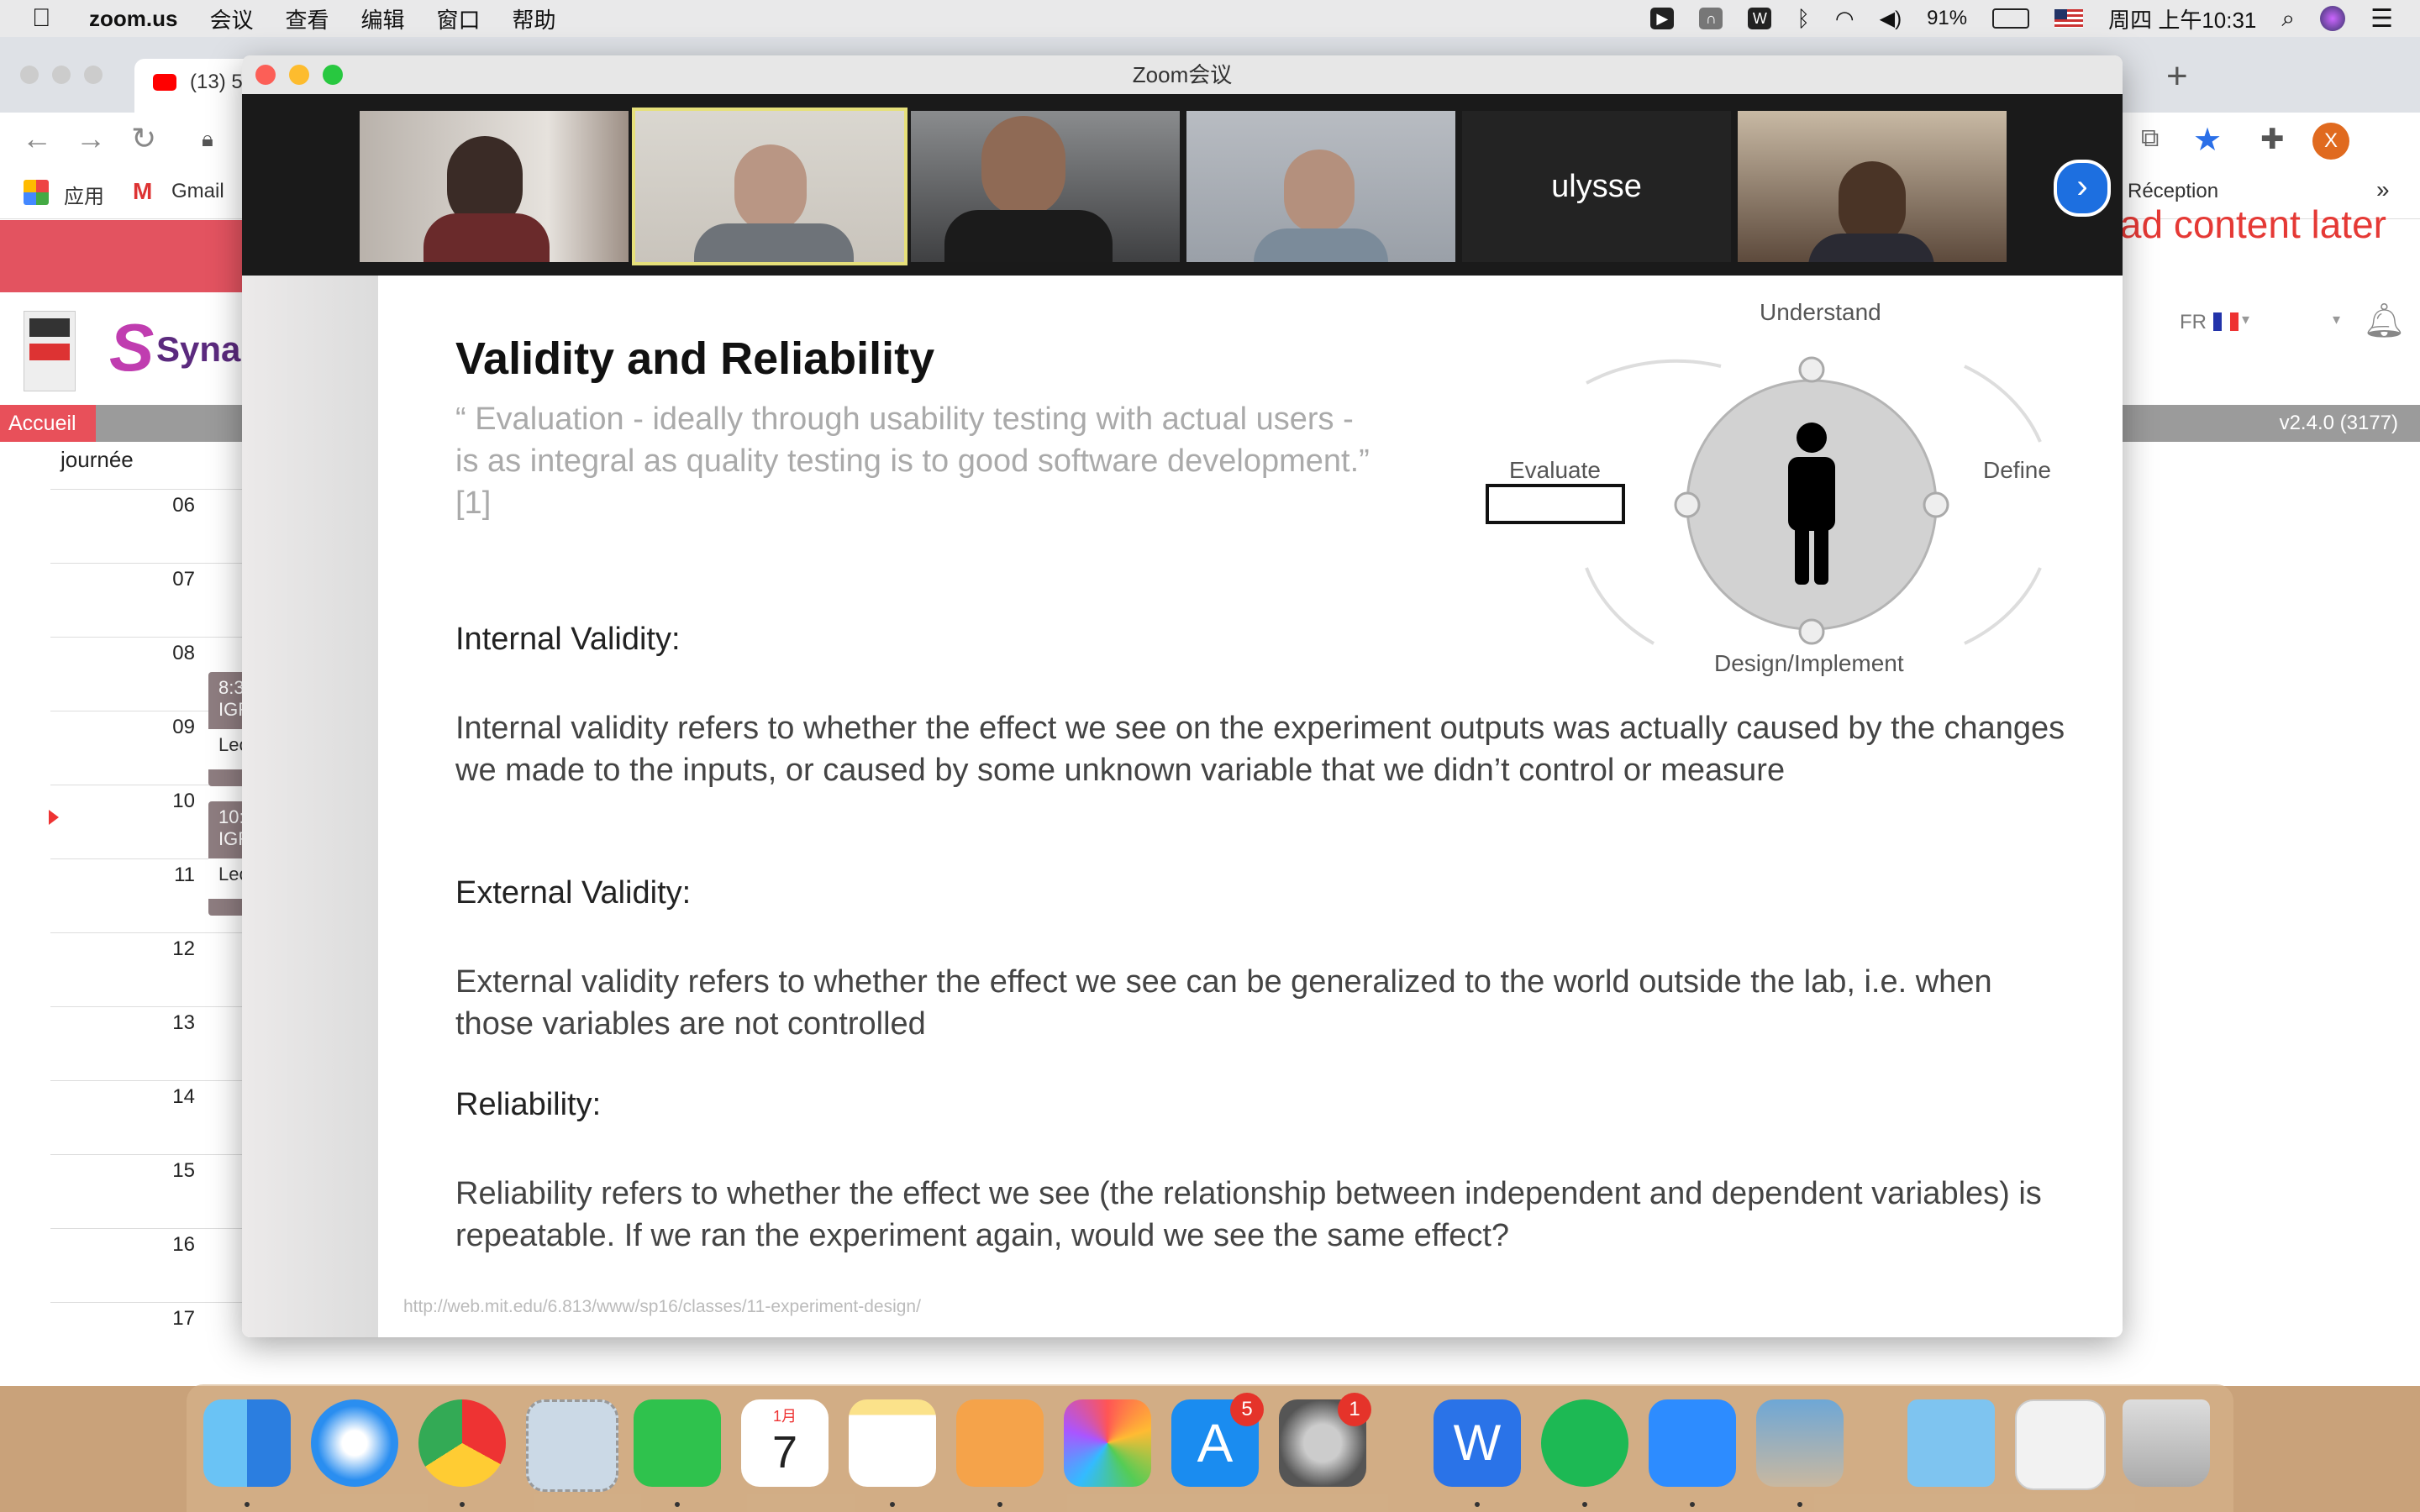 The width and height of the screenshot is (2420, 1512). Describe the element at coordinates (2336, 319) in the screenshot. I see `dropdown-chevron-icon: ▾` at that location.